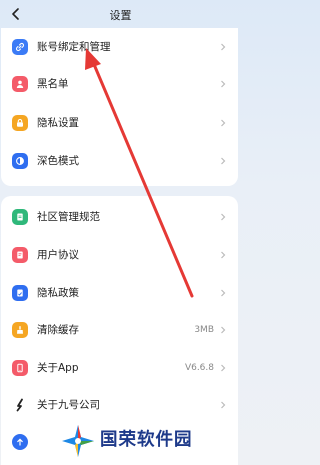  Describe the element at coordinates (58, 161) in the screenshot. I see `row-label: 深色模式` at that location.